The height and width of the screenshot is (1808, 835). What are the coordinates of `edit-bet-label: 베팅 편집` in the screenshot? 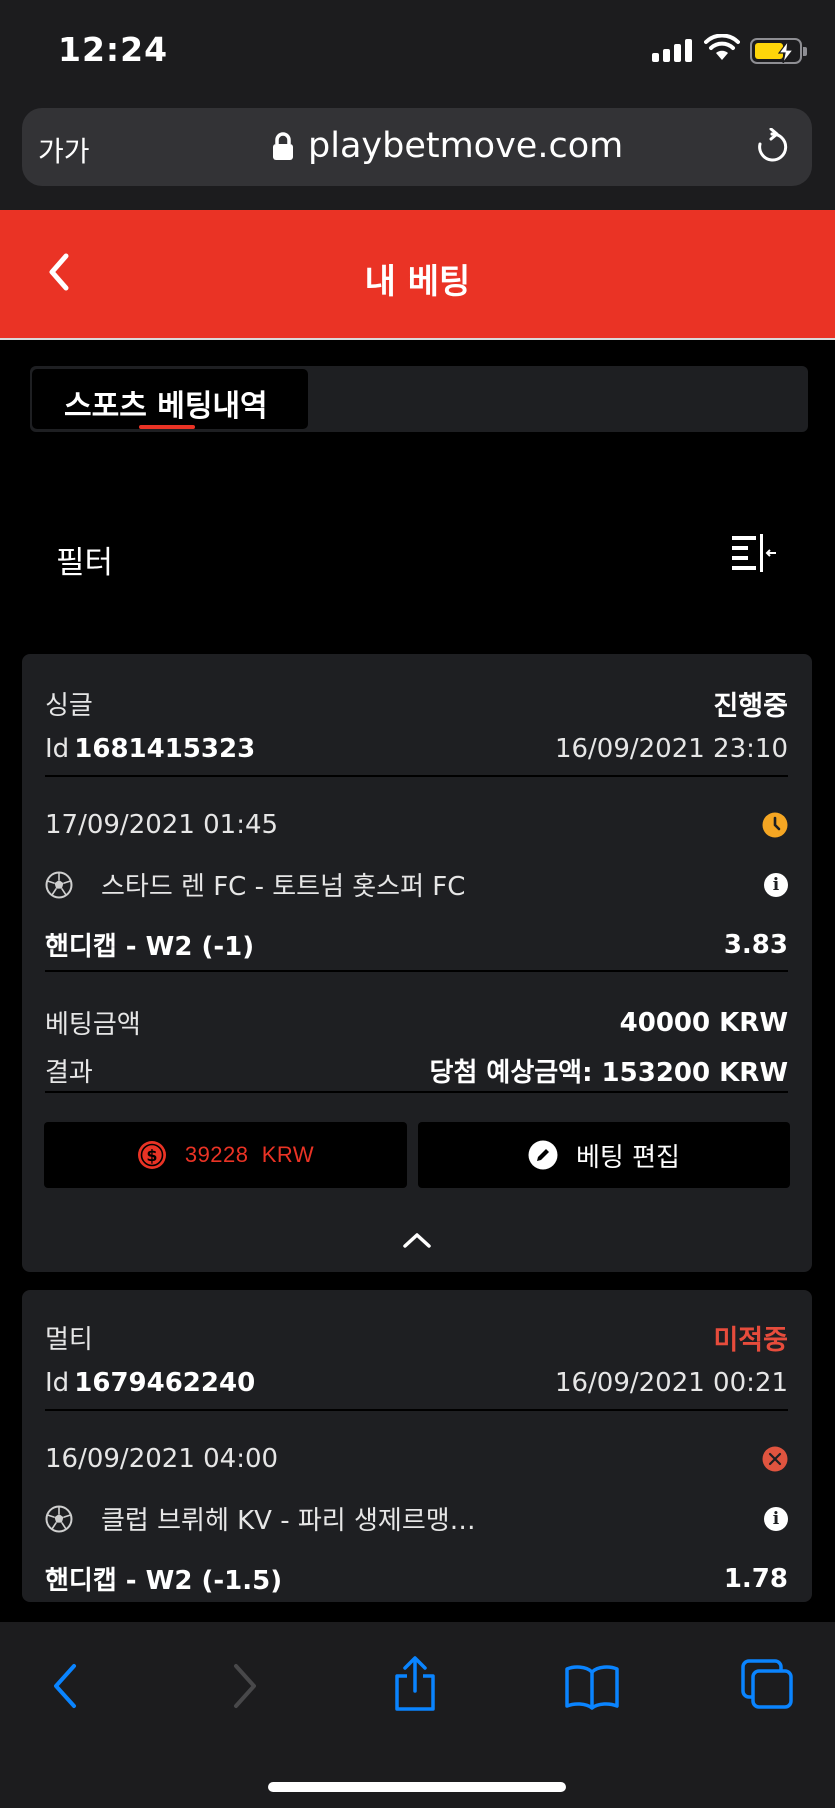 It's located at (628, 1157).